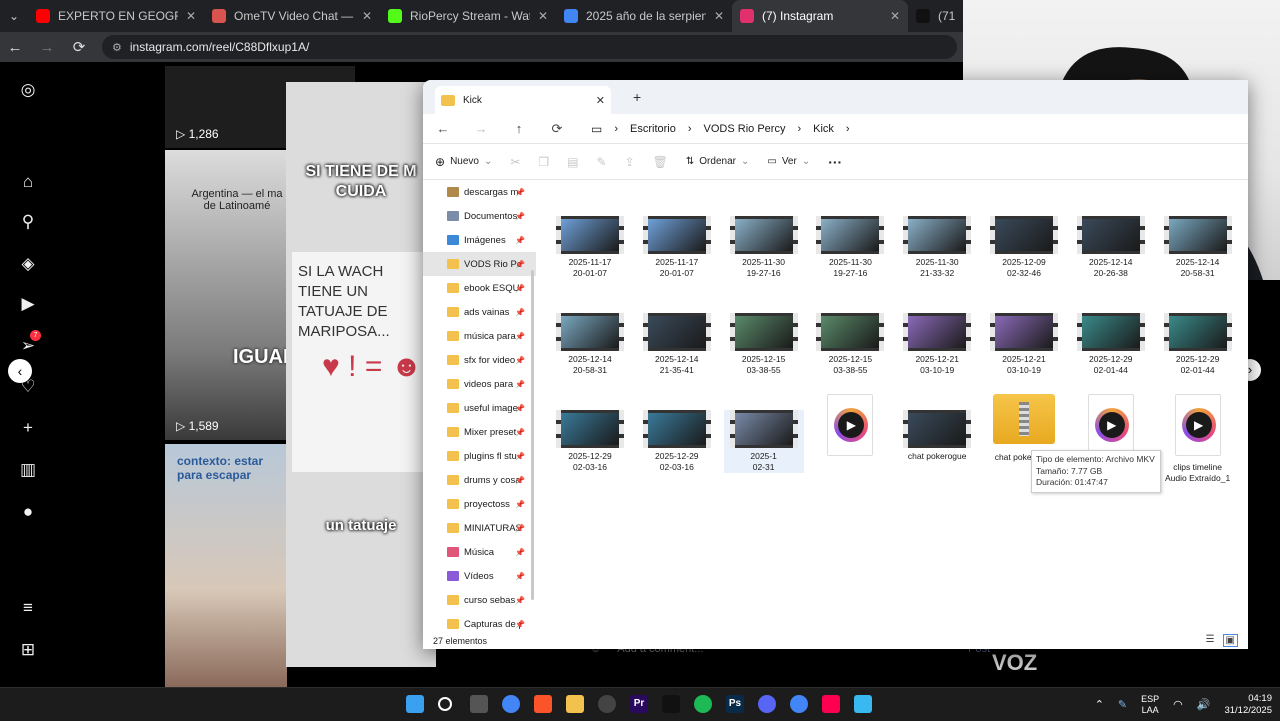 The height and width of the screenshot is (721, 1280). Describe the element at coordinates (823, 129) in the screenshot. I see `breadcrumb-item: Kick` at that location.